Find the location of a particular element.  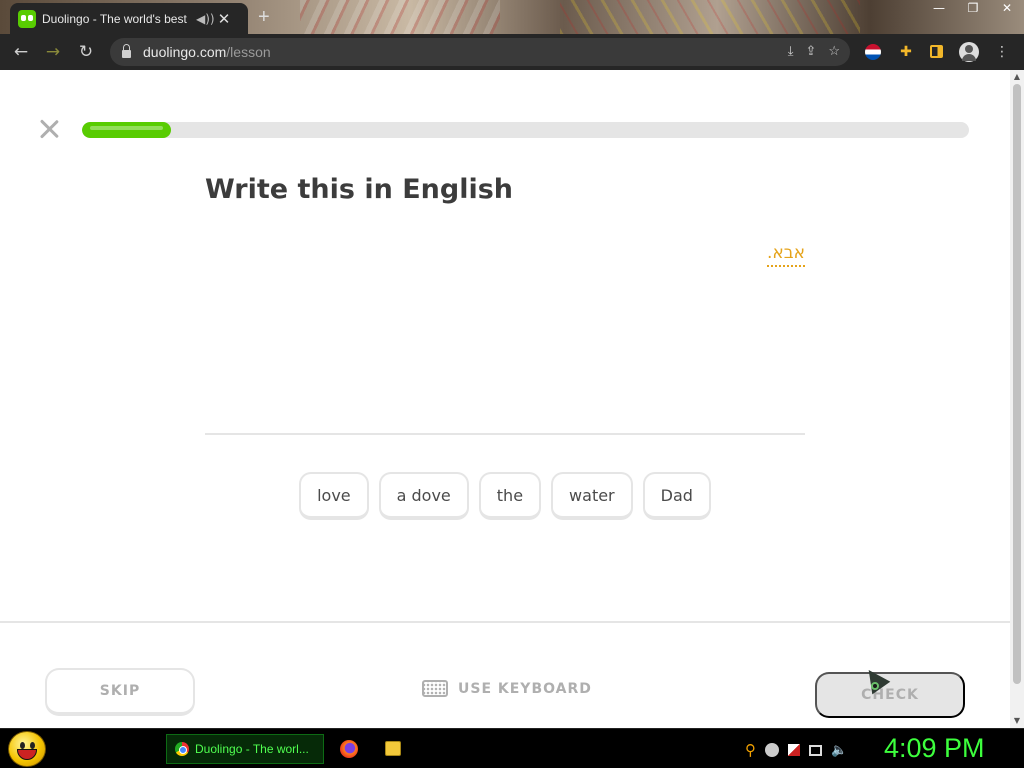

firefox-icon is located at coordinates (349, 749).